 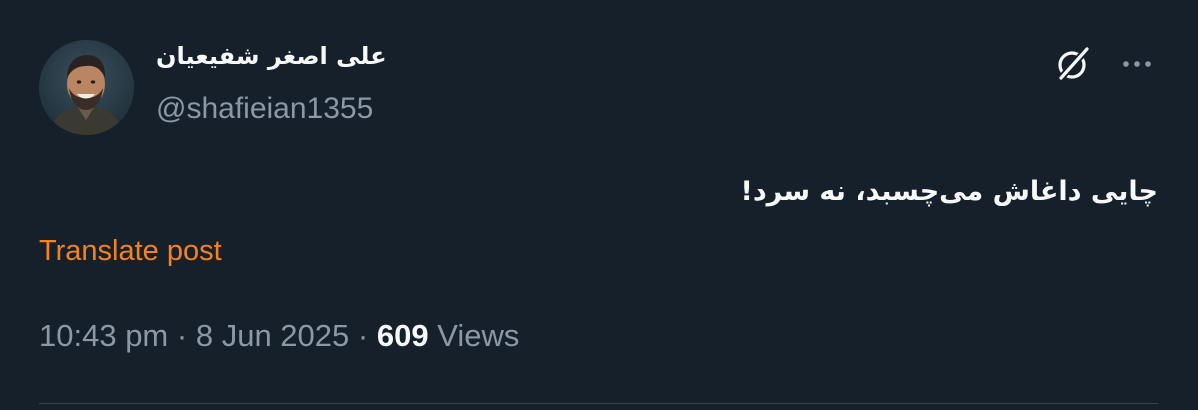 I want to click on translate-post-link: Translate post, so click(x=130, y=251).